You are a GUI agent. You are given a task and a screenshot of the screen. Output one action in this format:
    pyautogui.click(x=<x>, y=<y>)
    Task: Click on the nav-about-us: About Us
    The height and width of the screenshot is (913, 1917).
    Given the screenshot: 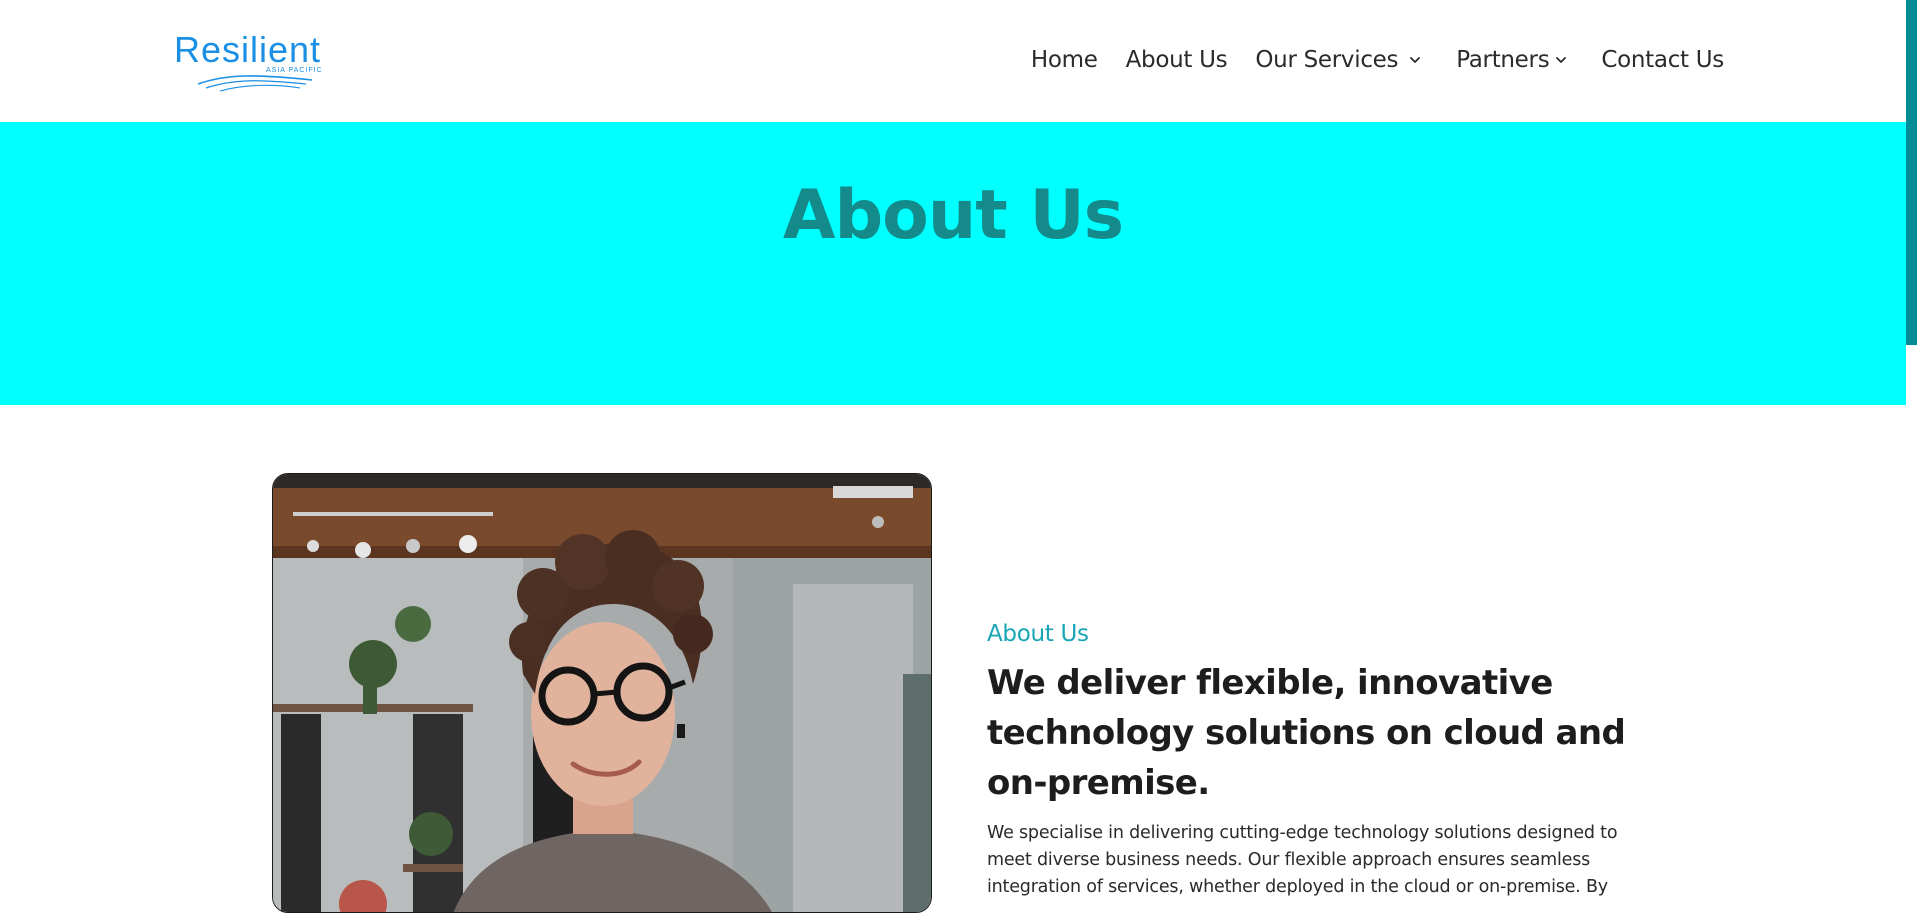 What is the action you would take?
    pyautogui.click(x=1177, y=60)
    